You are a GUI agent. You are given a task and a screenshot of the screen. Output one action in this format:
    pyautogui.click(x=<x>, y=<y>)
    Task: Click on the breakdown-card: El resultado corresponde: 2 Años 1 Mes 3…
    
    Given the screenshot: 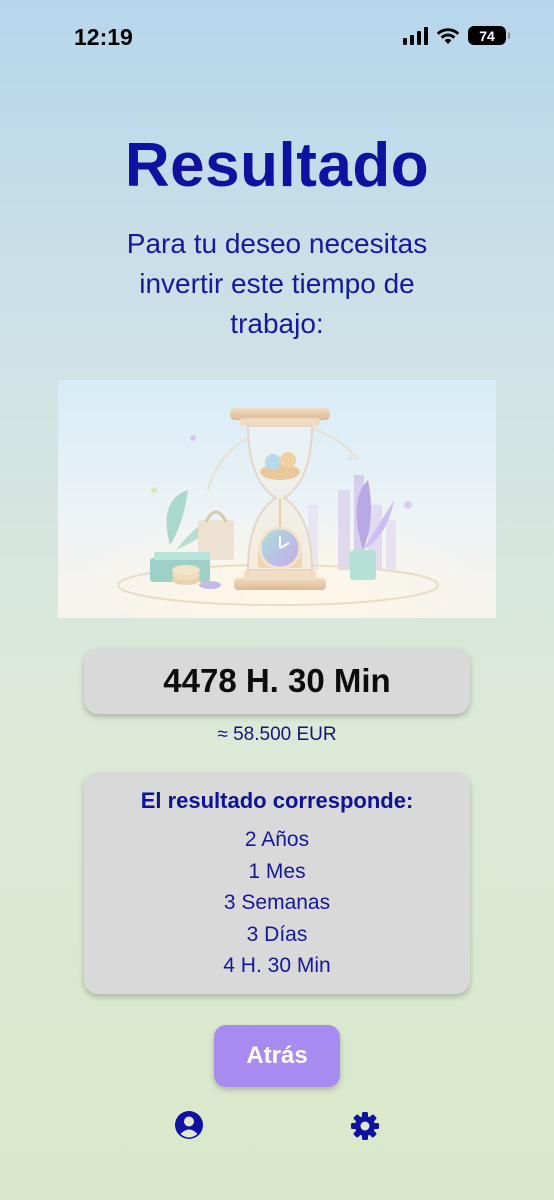 What is the action you would take?
    pyautogui.click(x=277, y=883)
    